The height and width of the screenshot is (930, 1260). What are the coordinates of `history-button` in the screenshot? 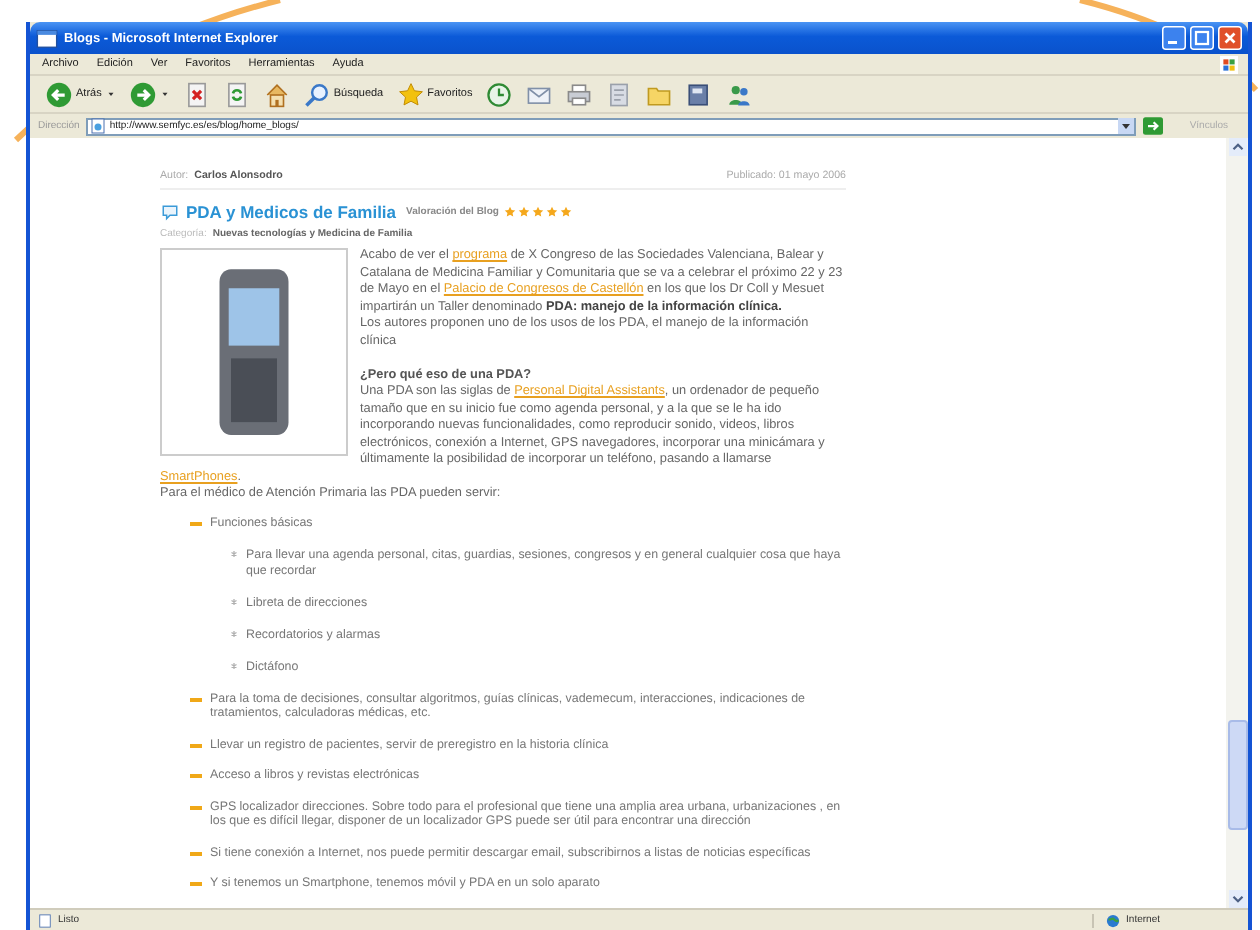 It's located at (499, 94).